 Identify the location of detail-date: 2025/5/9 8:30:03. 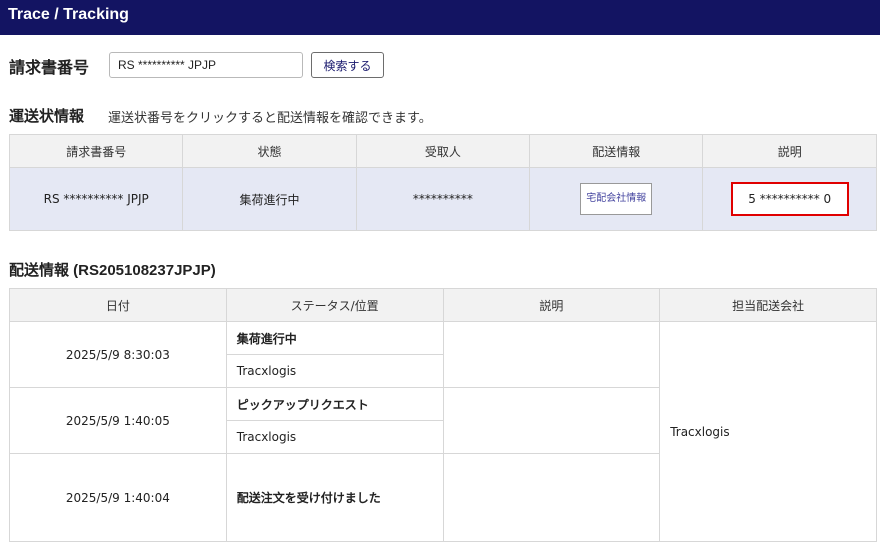
(118, 354).